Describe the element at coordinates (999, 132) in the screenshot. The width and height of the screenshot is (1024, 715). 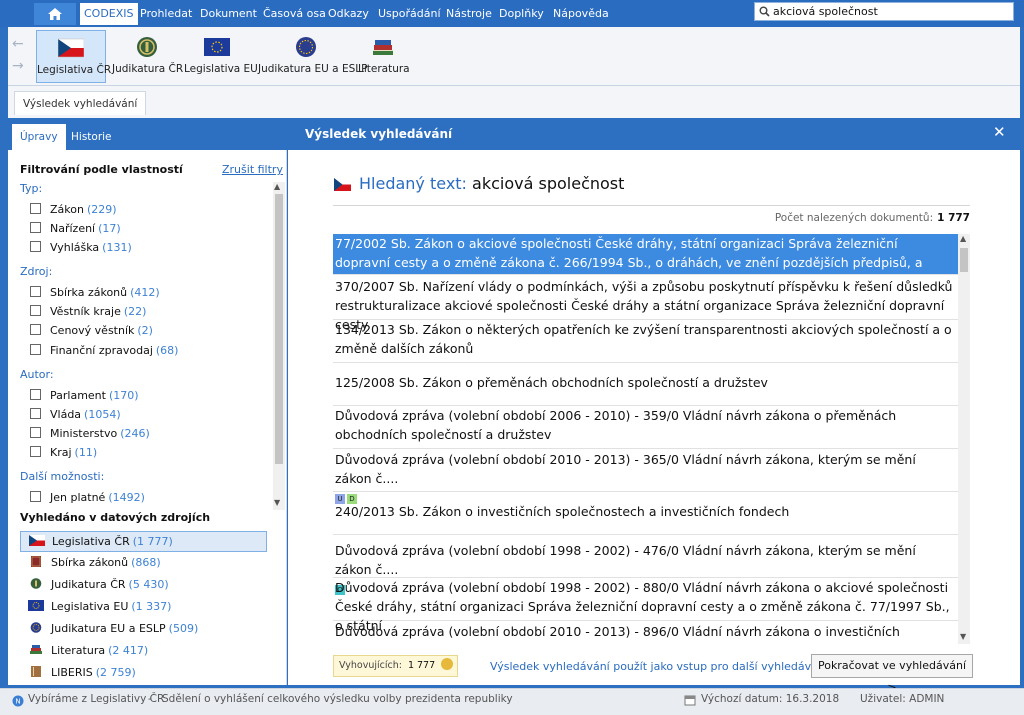
I see `close-icon: ✕` at that location.